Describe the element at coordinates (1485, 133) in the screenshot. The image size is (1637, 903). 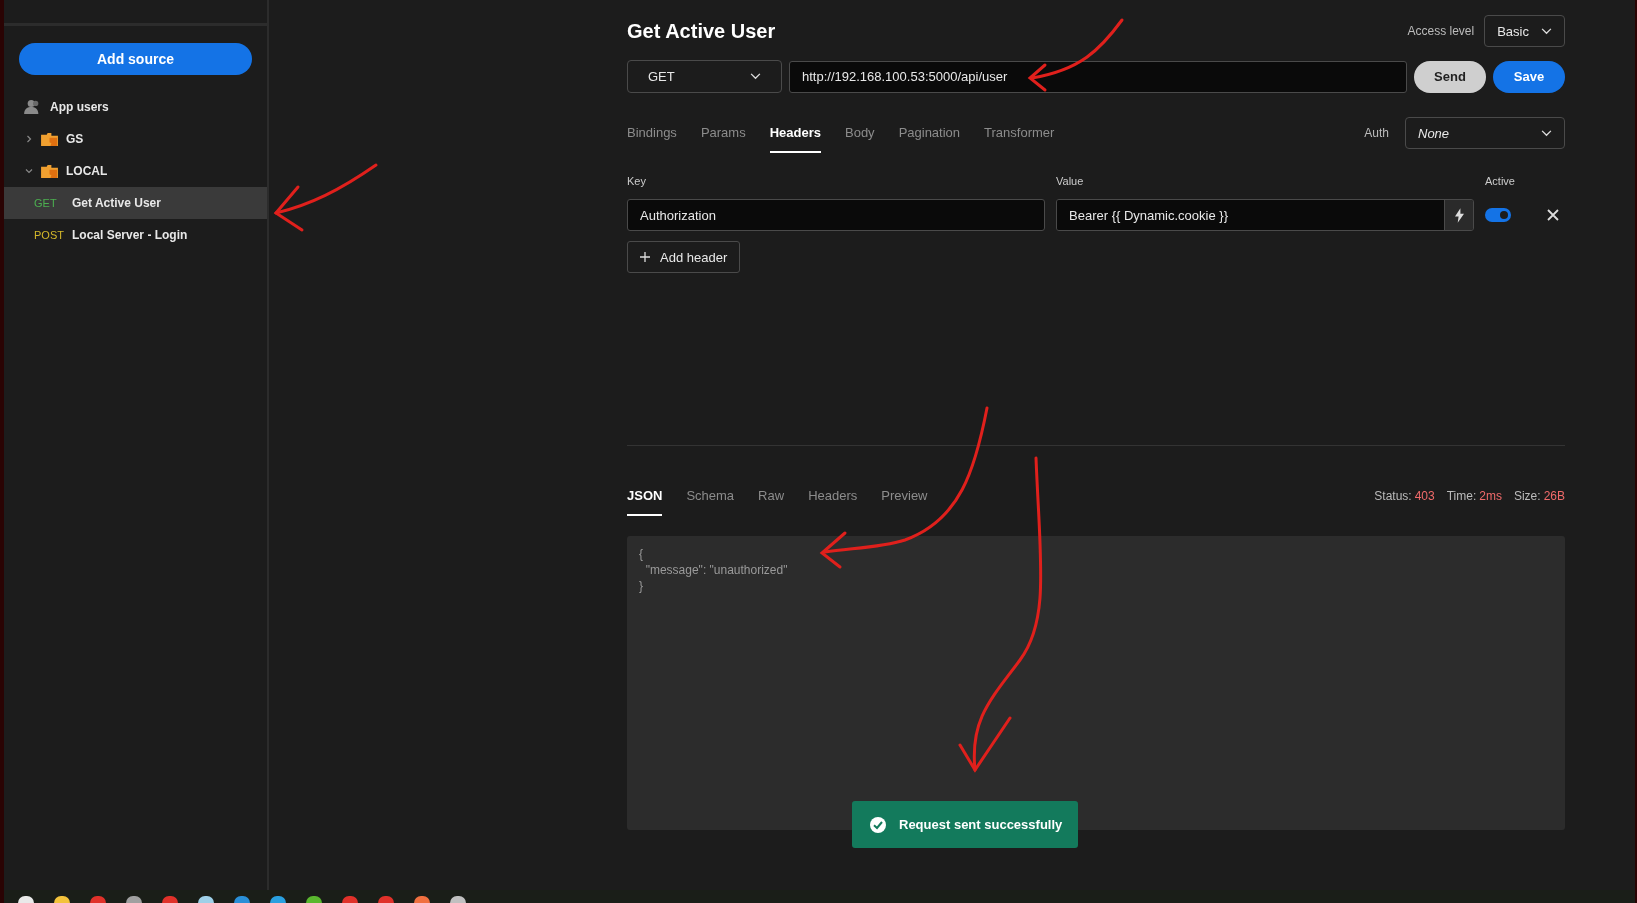
I see `auth-dropdown: None` at that location.